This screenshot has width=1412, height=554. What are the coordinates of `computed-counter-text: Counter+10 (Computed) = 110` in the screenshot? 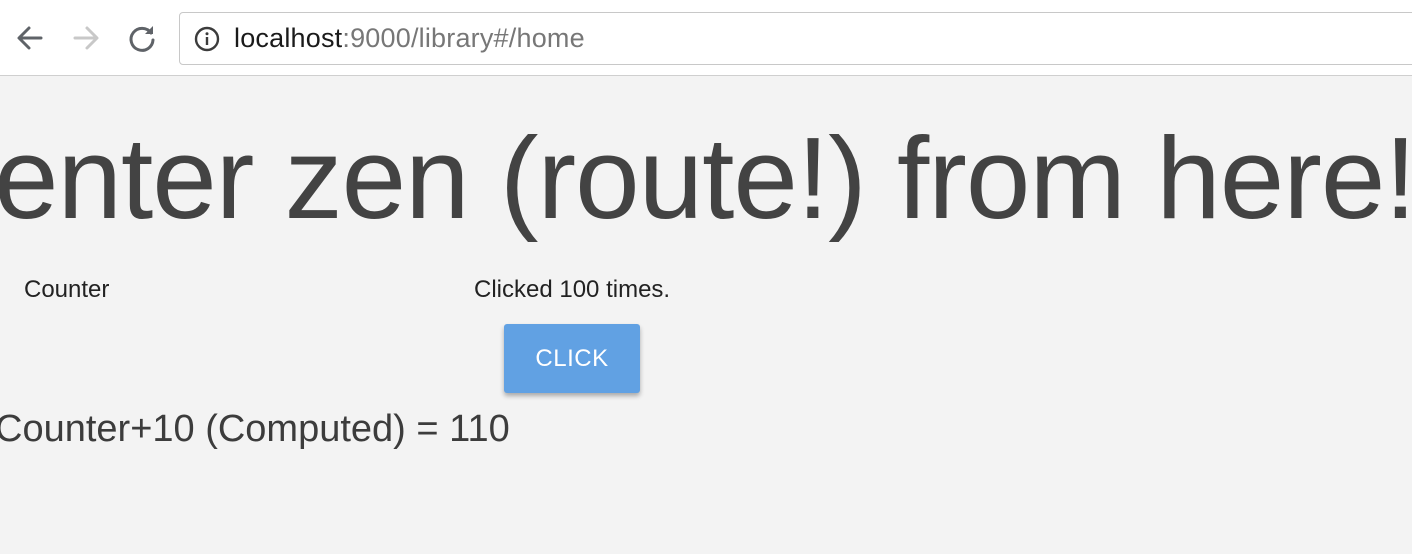 It's located at (255, 429).